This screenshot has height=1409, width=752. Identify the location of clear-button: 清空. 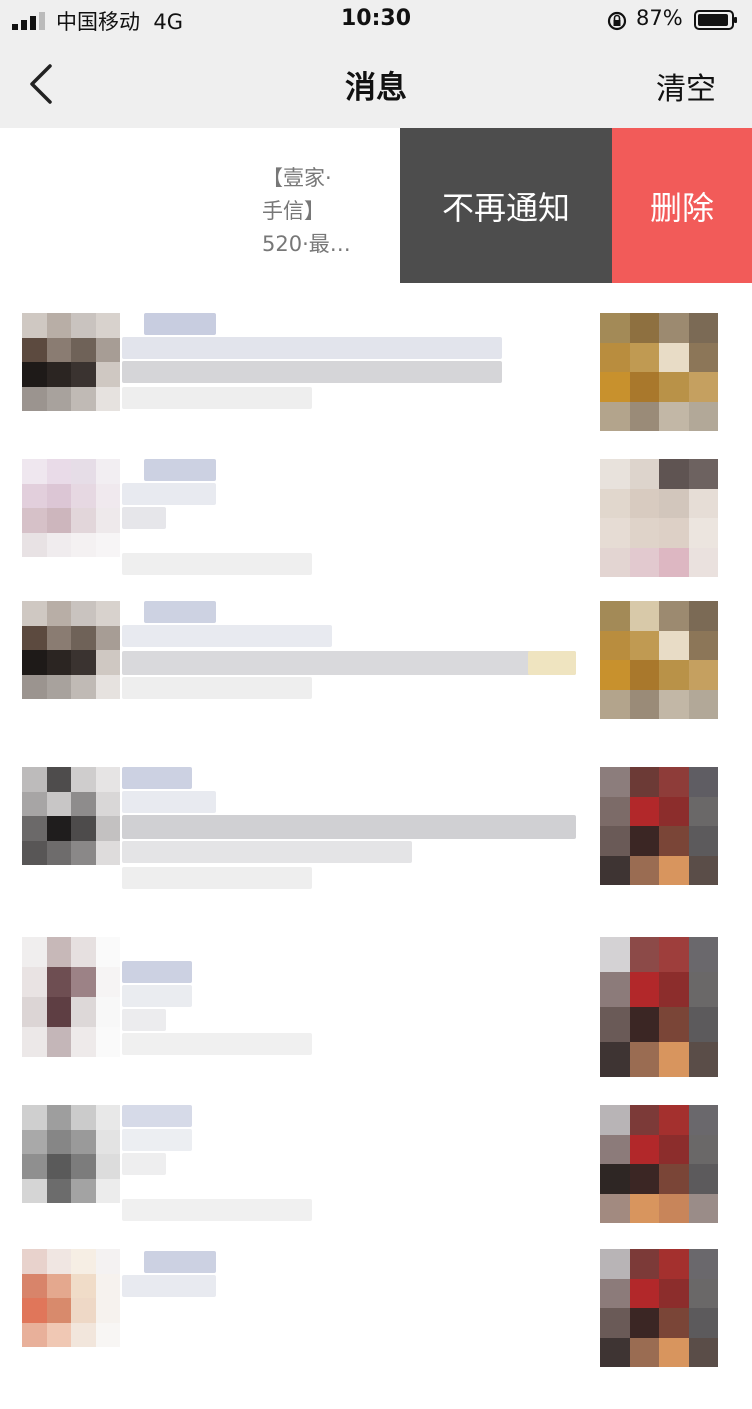
(686, 86).